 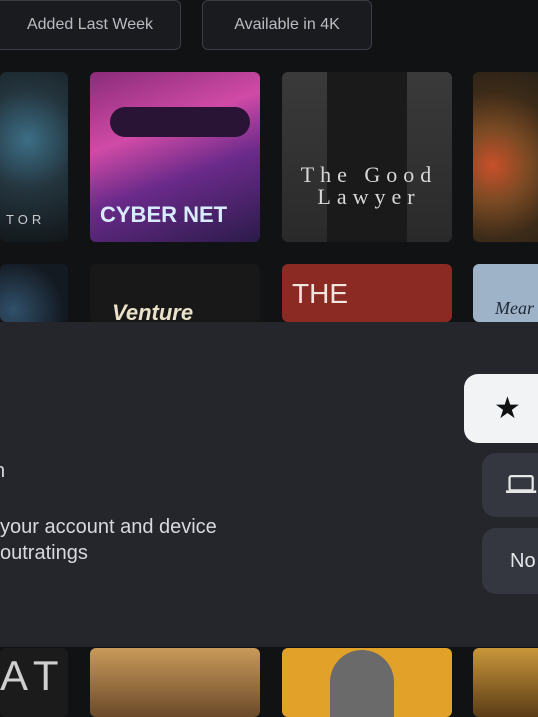 What do you see at coordinates (505, 157) in the screenshot?
I see `poster-painting` at bounding box center [505, 157].